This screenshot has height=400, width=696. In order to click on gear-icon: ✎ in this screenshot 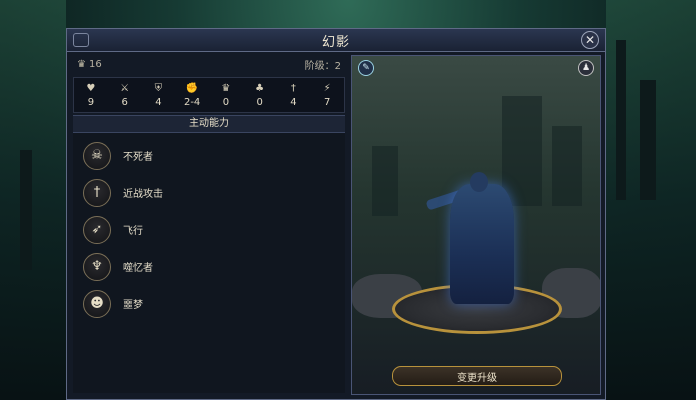, I will do `click(366, 68)`.